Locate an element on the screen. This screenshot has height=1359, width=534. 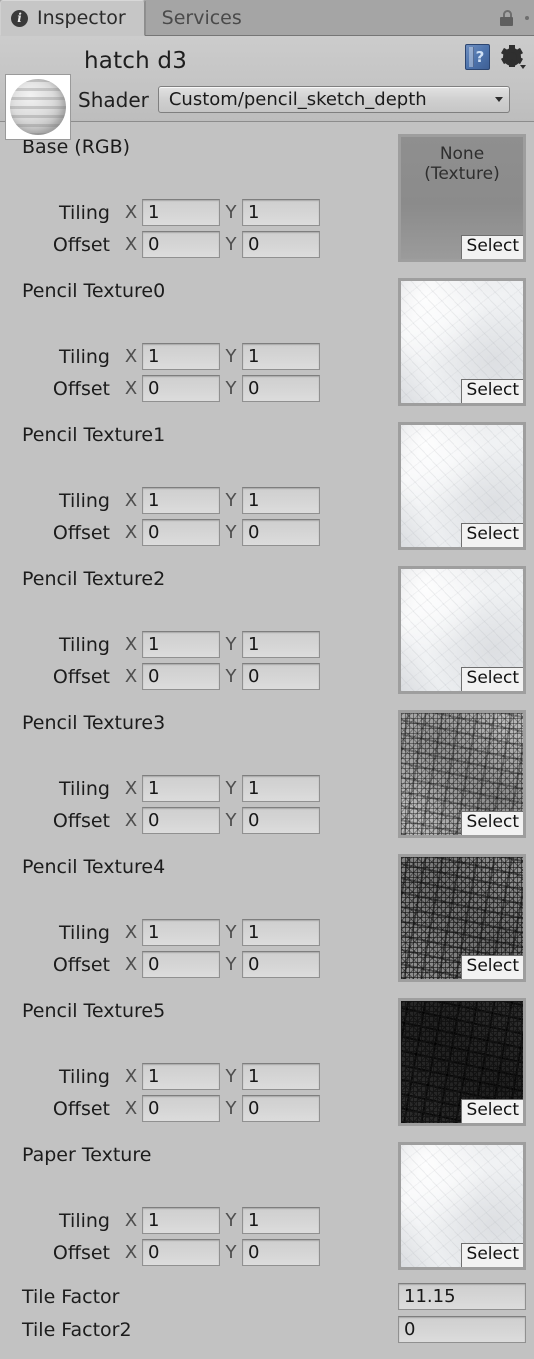
tab-bar-controls is located at coordinates (515, 18).